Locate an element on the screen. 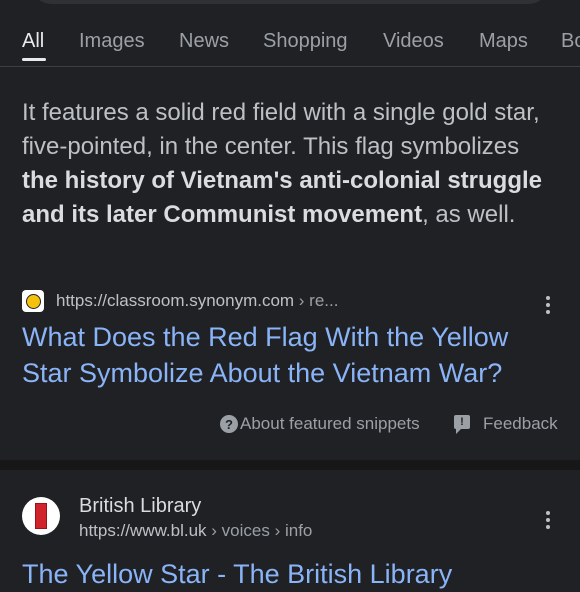  help-icon: ? is located at coordinates (229, 424).